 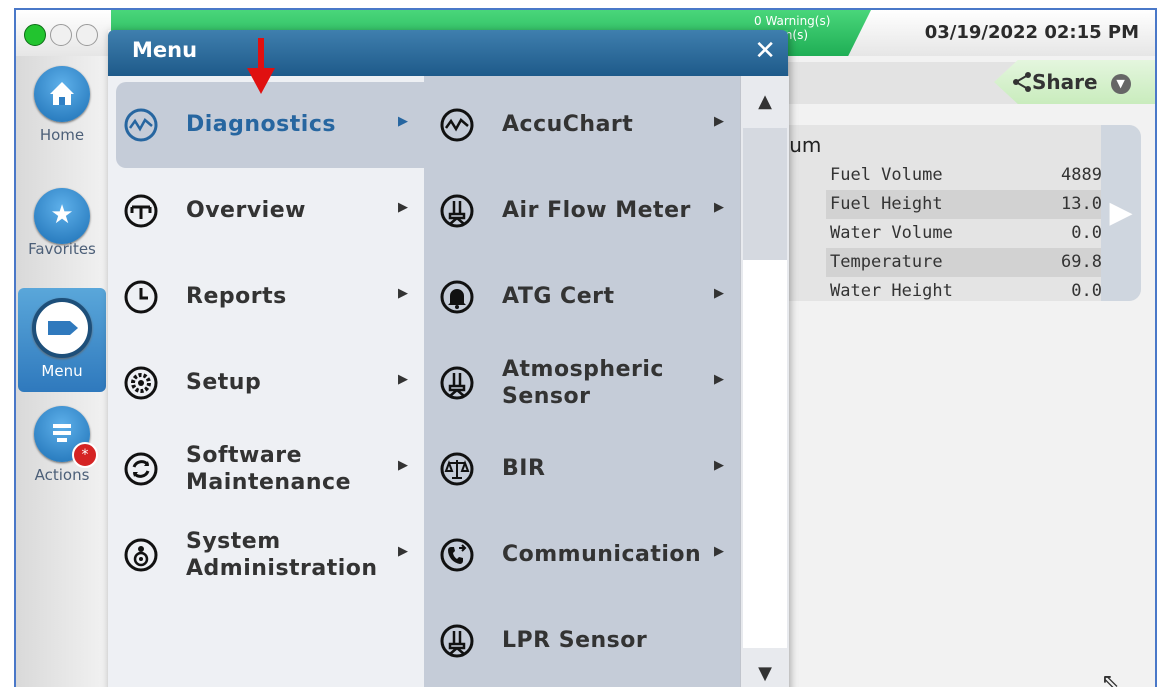 What do you see at coordinates (141, 297) in the screenshot?
I see `clock-icon` at bounding box center [141, 297].